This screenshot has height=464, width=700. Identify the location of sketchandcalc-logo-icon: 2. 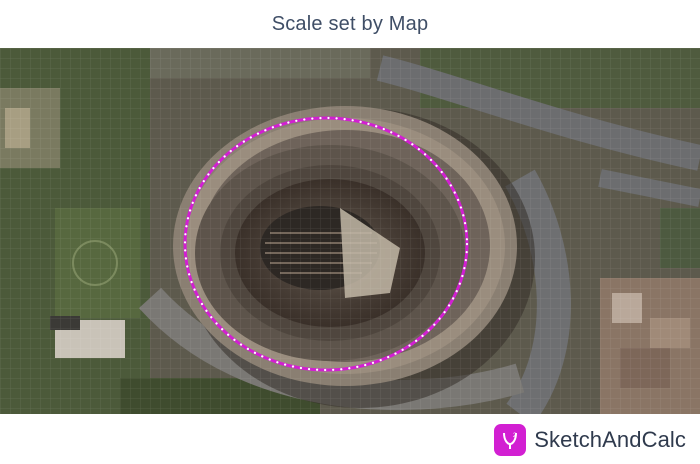
(510, 440).